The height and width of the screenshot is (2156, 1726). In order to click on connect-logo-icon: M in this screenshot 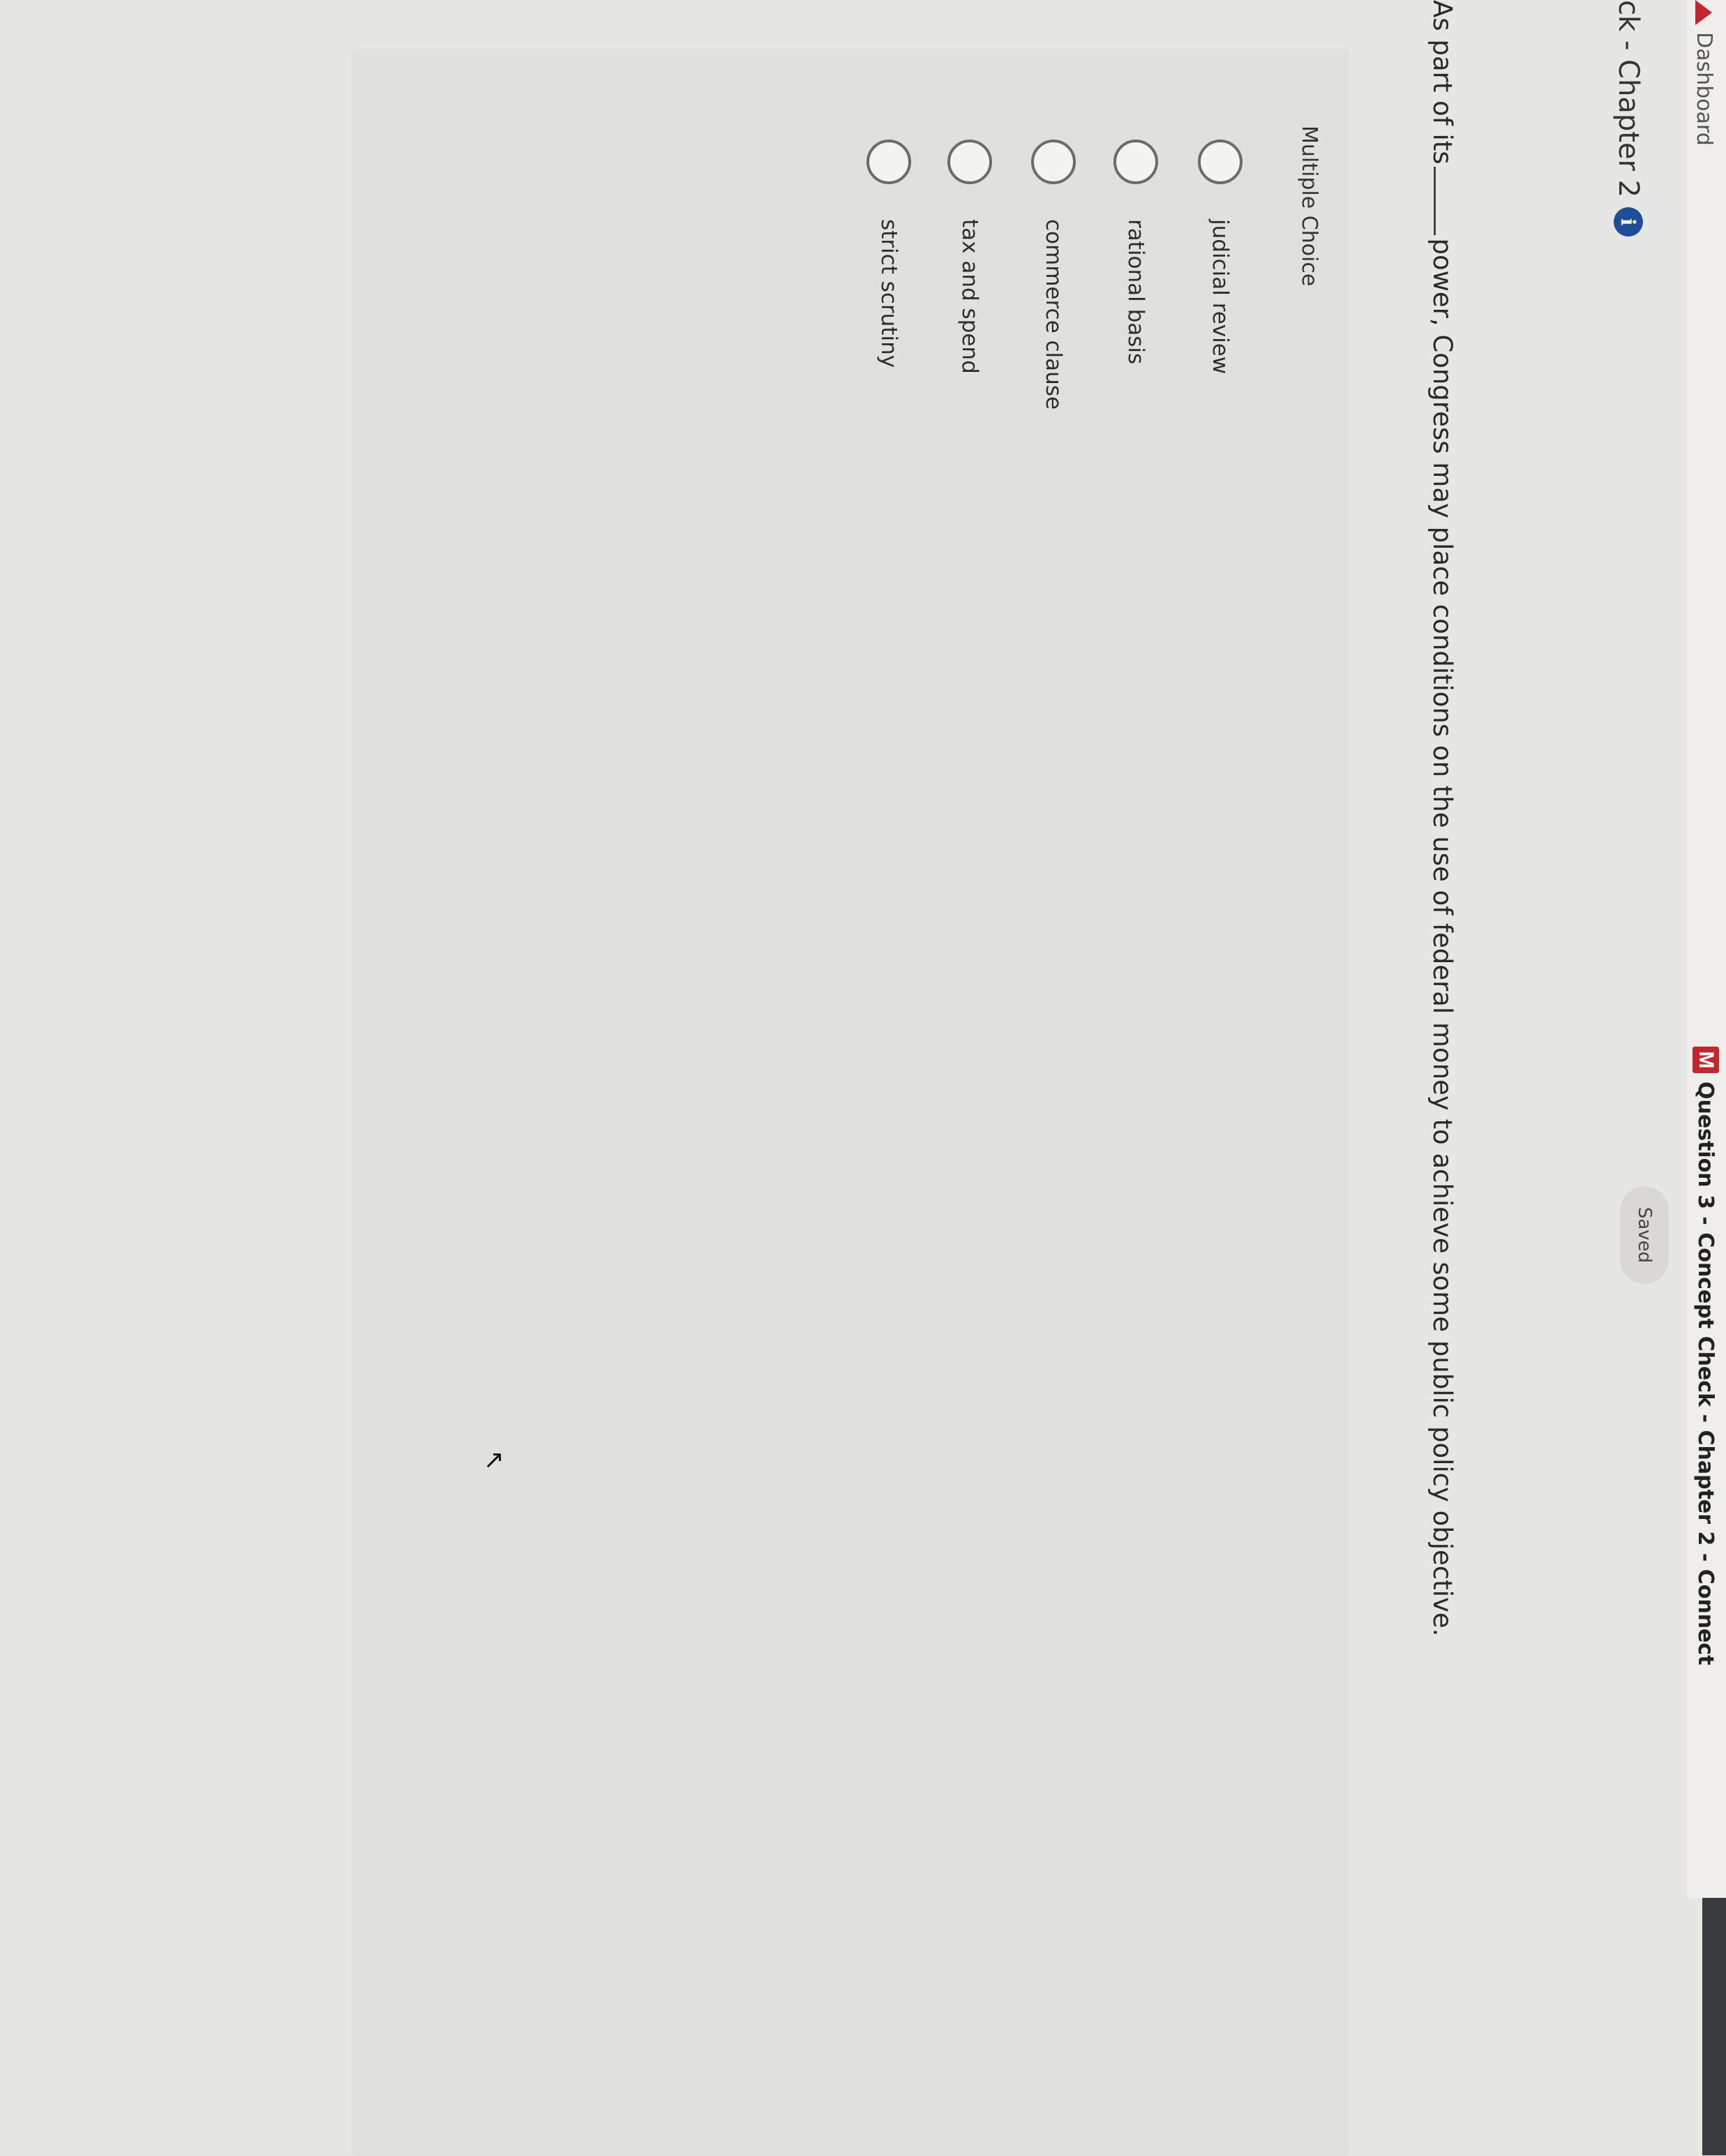, I will do `click(1706, 1060)`.